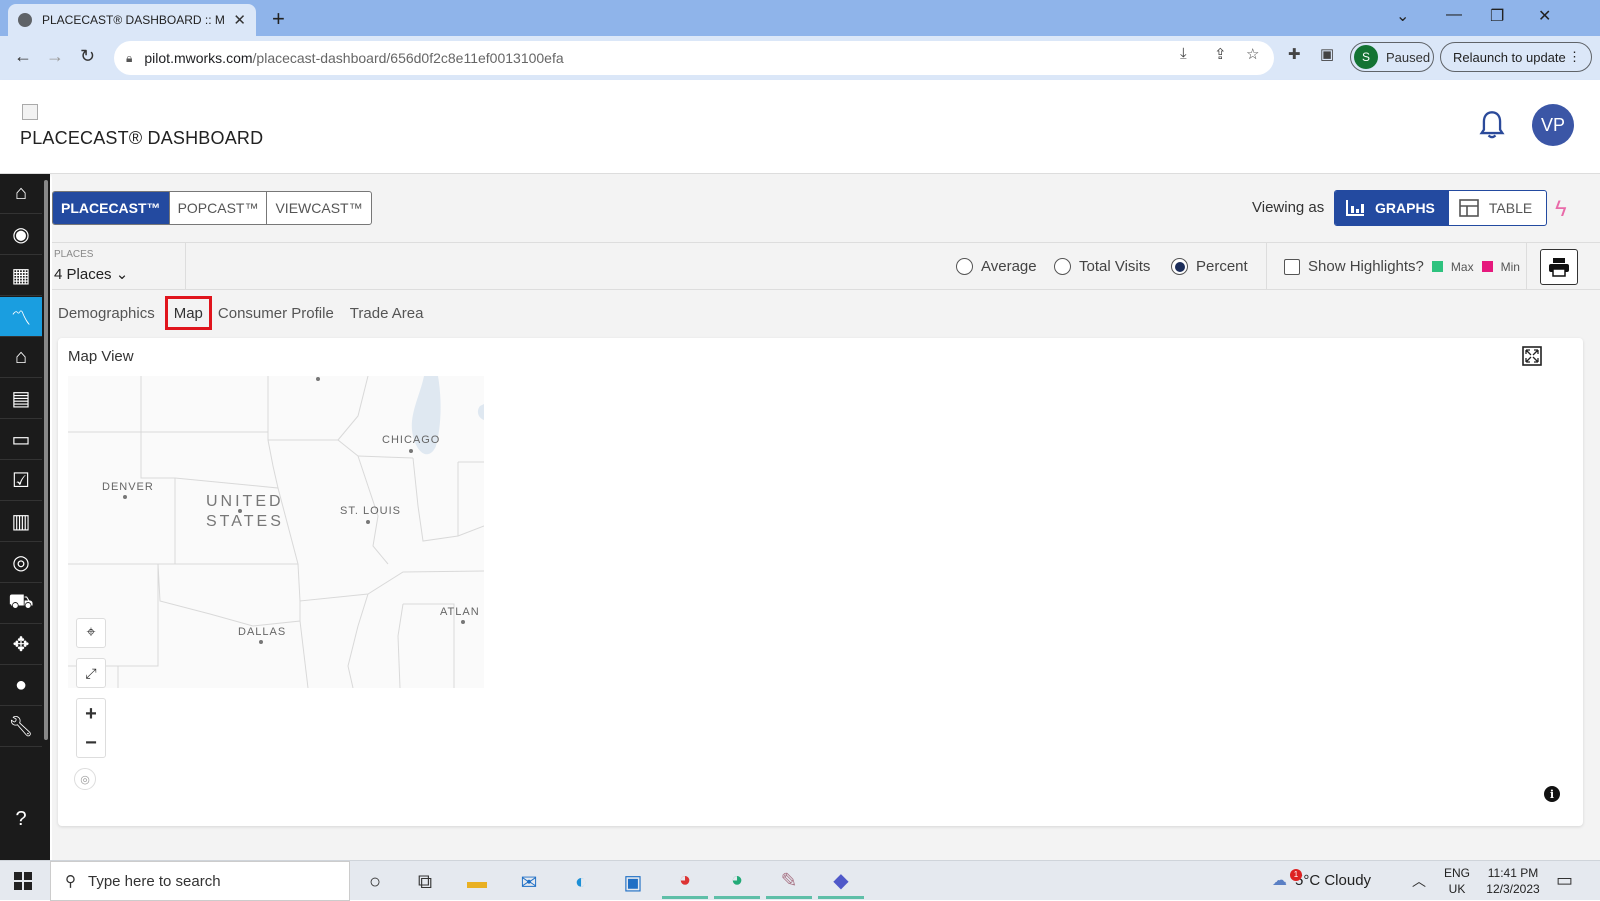 The width and height of the screenshot is (1600, 901). I want to click on fullscreen-icon, so click(1532, 356).